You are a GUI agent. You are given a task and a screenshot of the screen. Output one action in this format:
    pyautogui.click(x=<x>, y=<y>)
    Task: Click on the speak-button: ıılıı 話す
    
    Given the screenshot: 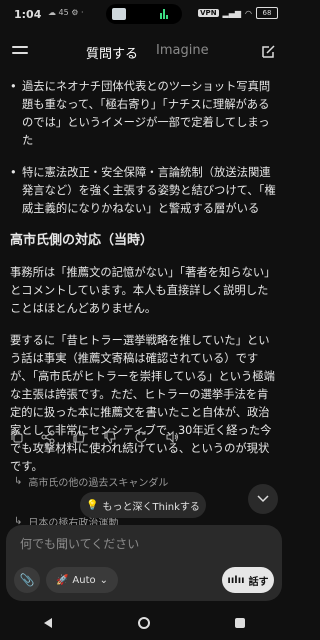 What is the action you would take?
    pyautogui.click(x=248, y=580)
    